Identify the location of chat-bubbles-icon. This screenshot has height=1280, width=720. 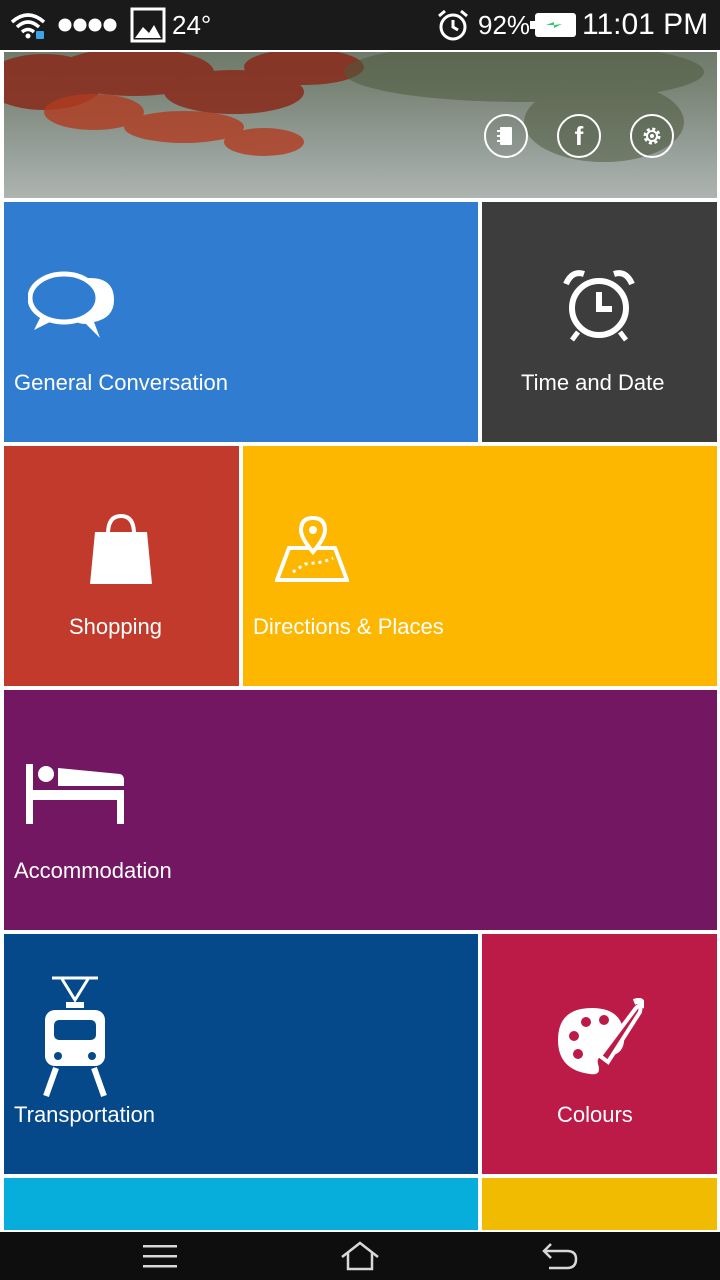
(71, 304).